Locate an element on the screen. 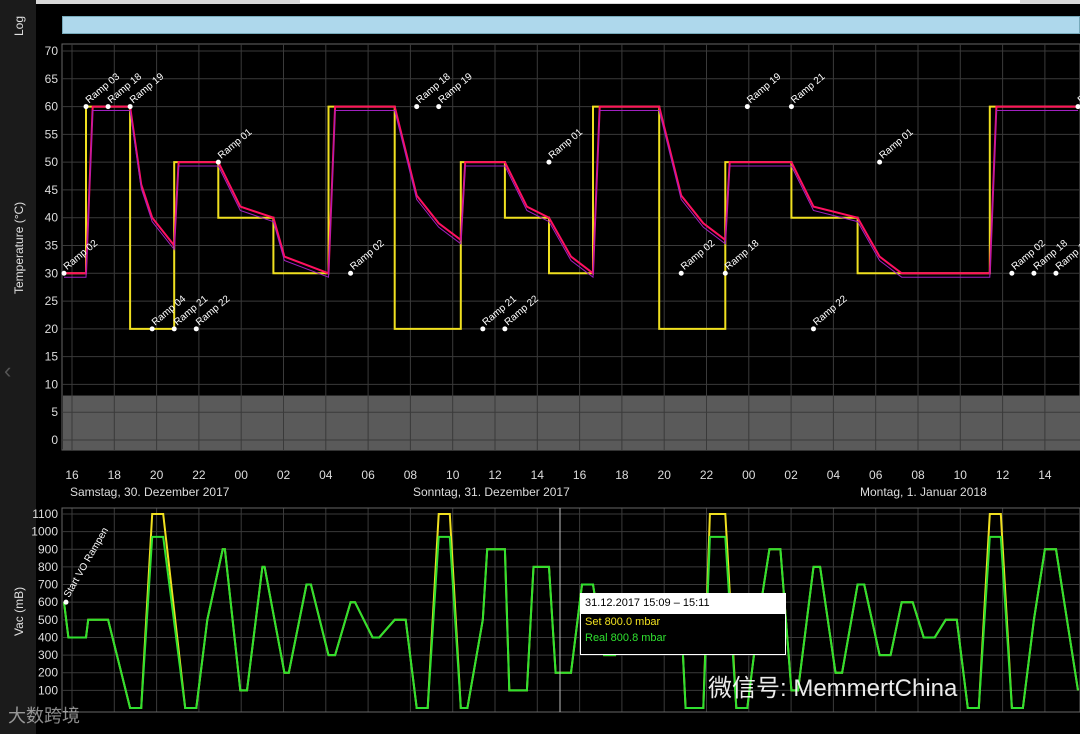 The height and width of the screenshot is (734, 1080). temp-tick-label: 20 is located at coordinates (52, 329).